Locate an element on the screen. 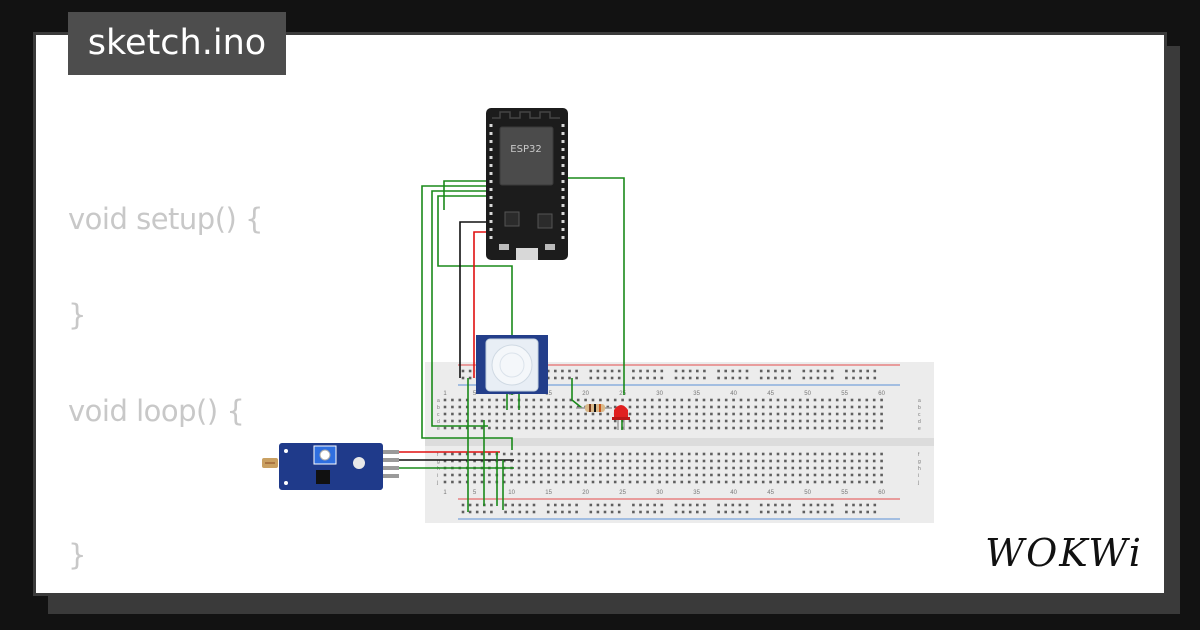 The width and height of the screenshot is (1200, 630). breadboard-column-number: 60 is located at coordinates (881, 394).